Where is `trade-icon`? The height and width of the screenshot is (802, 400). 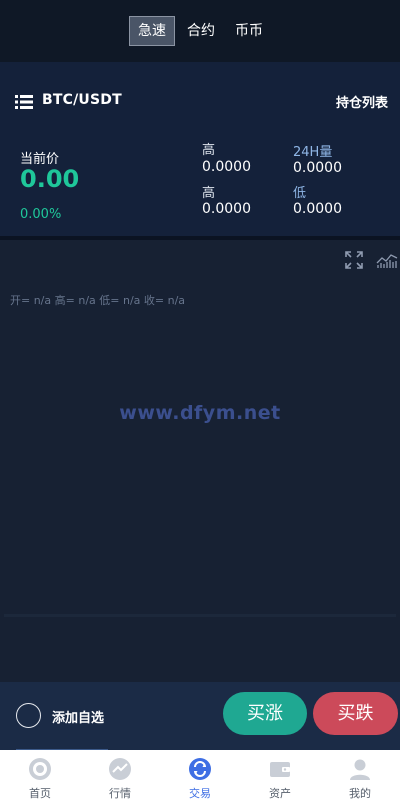
trade-icon is located at coordinates (200, 769).